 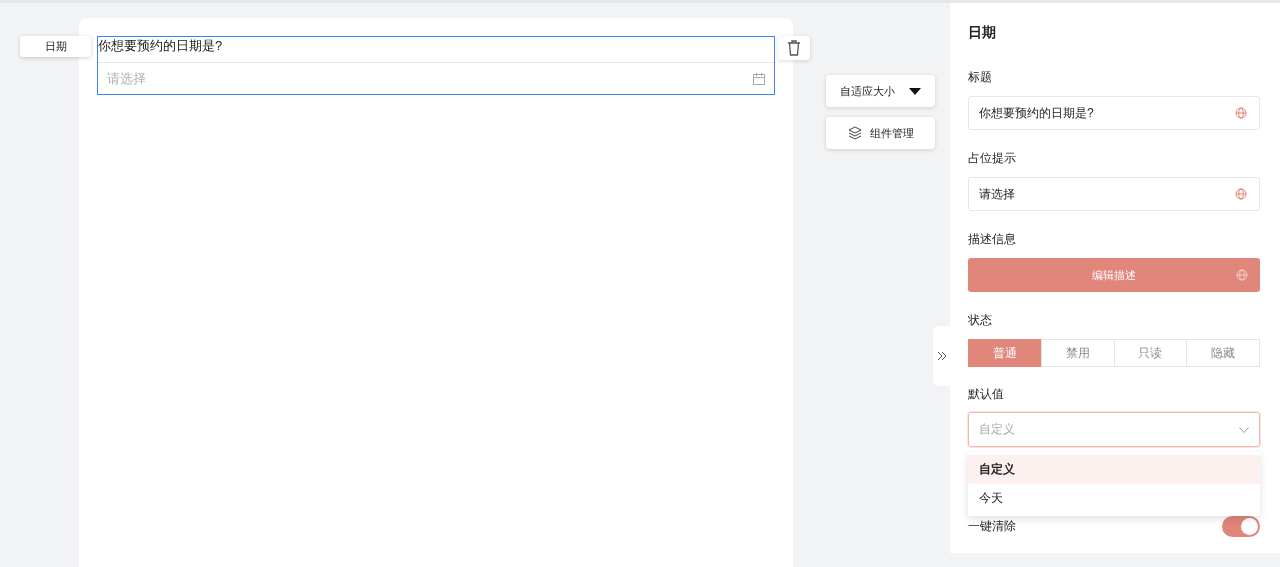 I want to click on caret-icon, so click(x=915, y=91).